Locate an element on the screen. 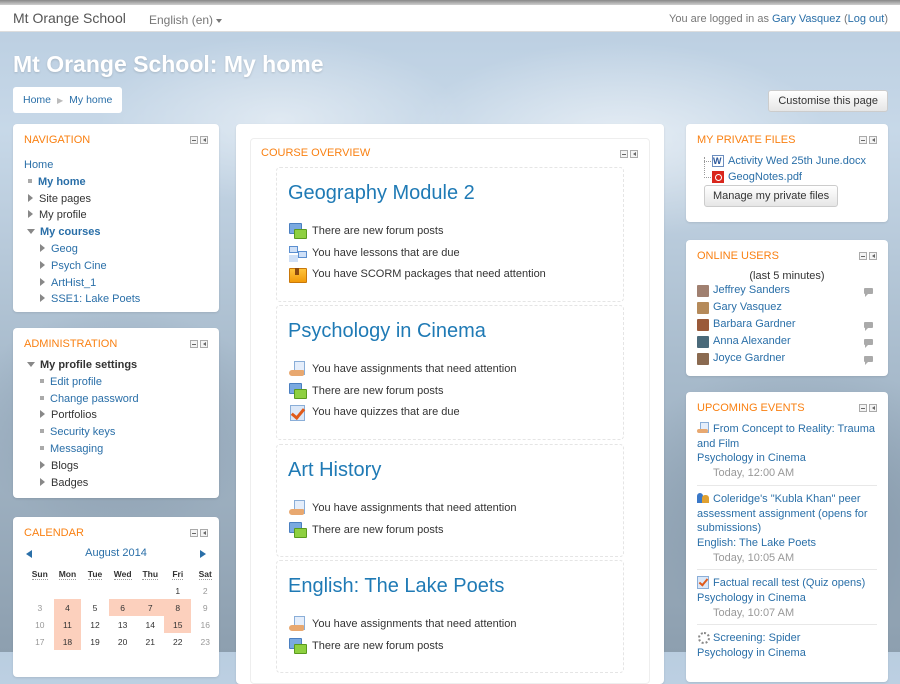  customise-page-button: Customise this page is located at coordinates (828, 101).